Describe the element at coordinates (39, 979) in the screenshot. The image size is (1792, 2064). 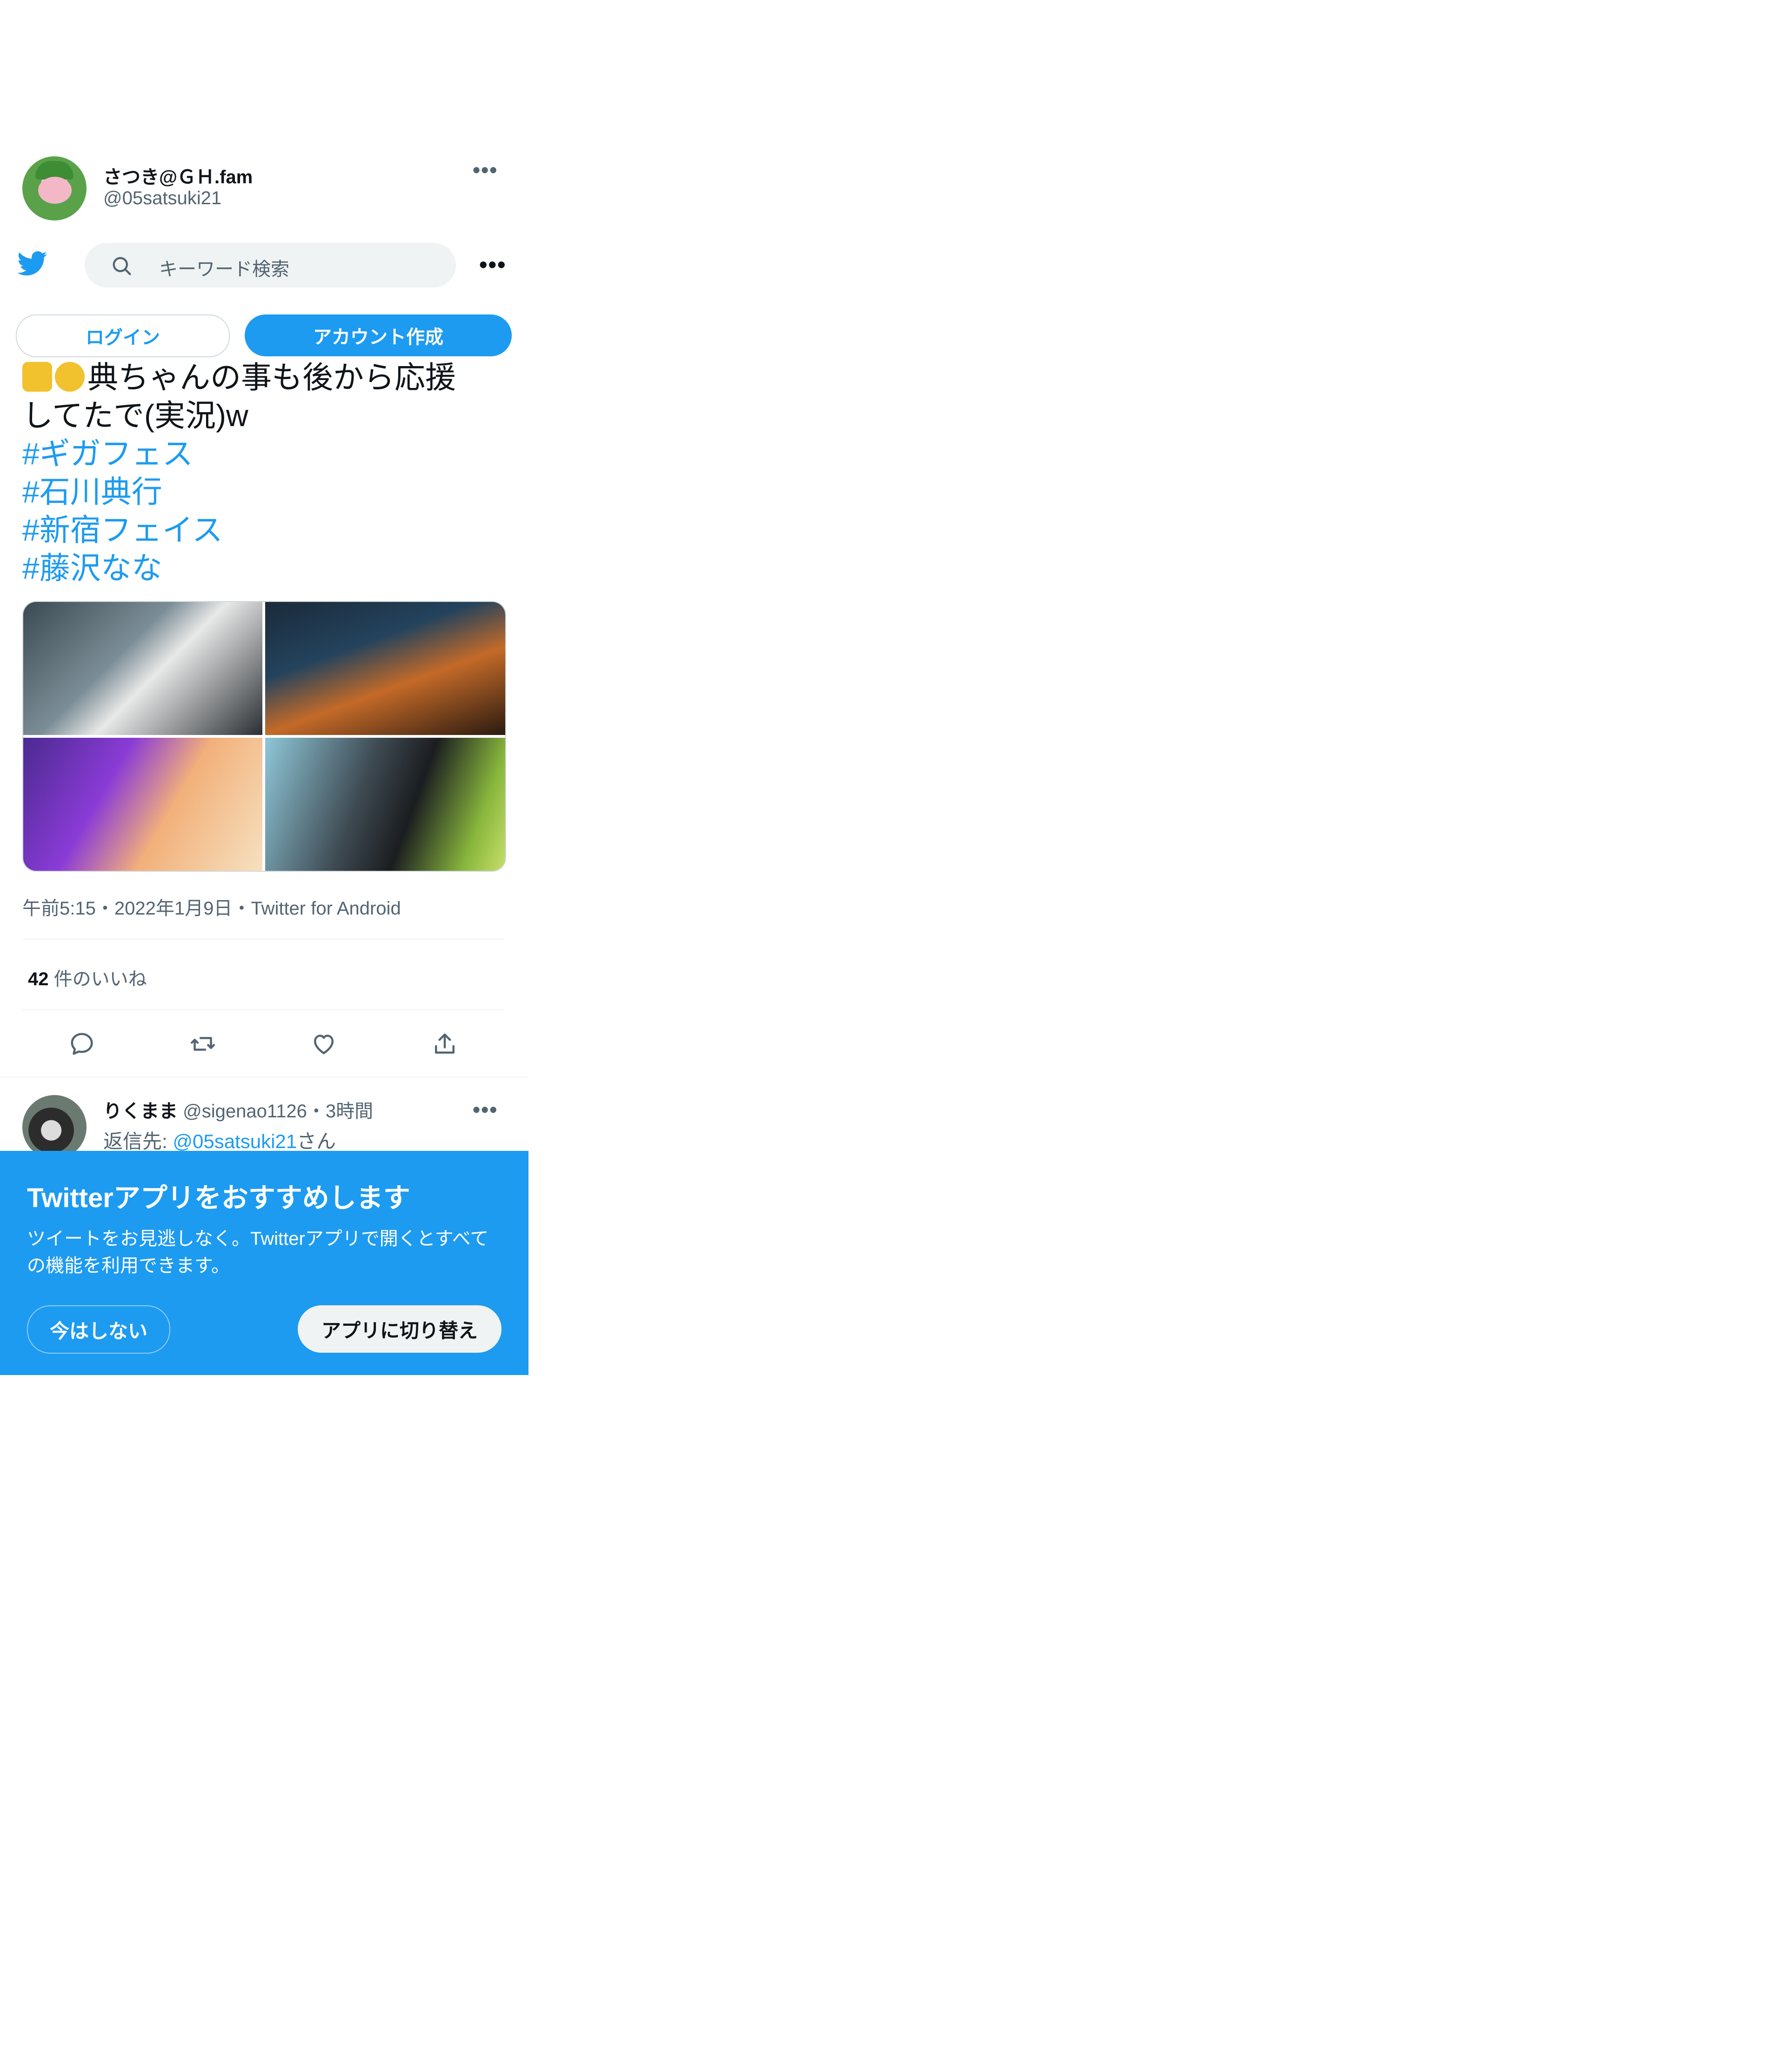
I see `like-count-number: 42` at that location.